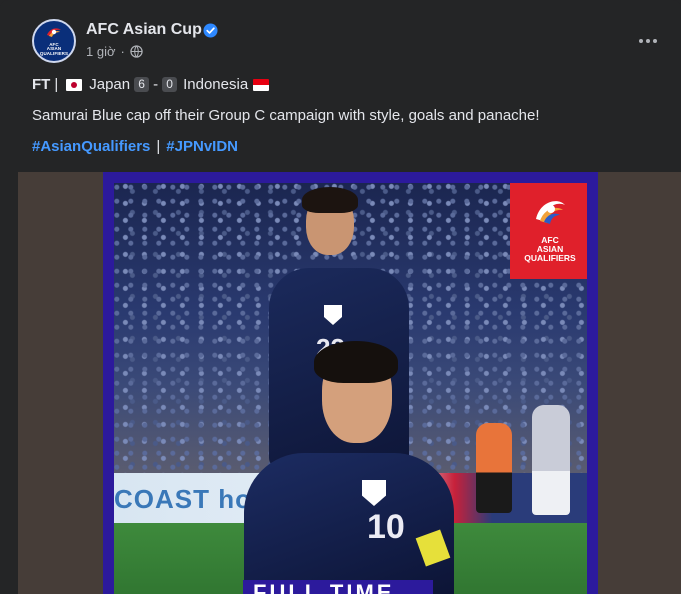 This screenshot has height=594, width=681. Describe the element at coordinates (494, 468) in the screenshot. I see `referee-figure` at that location.